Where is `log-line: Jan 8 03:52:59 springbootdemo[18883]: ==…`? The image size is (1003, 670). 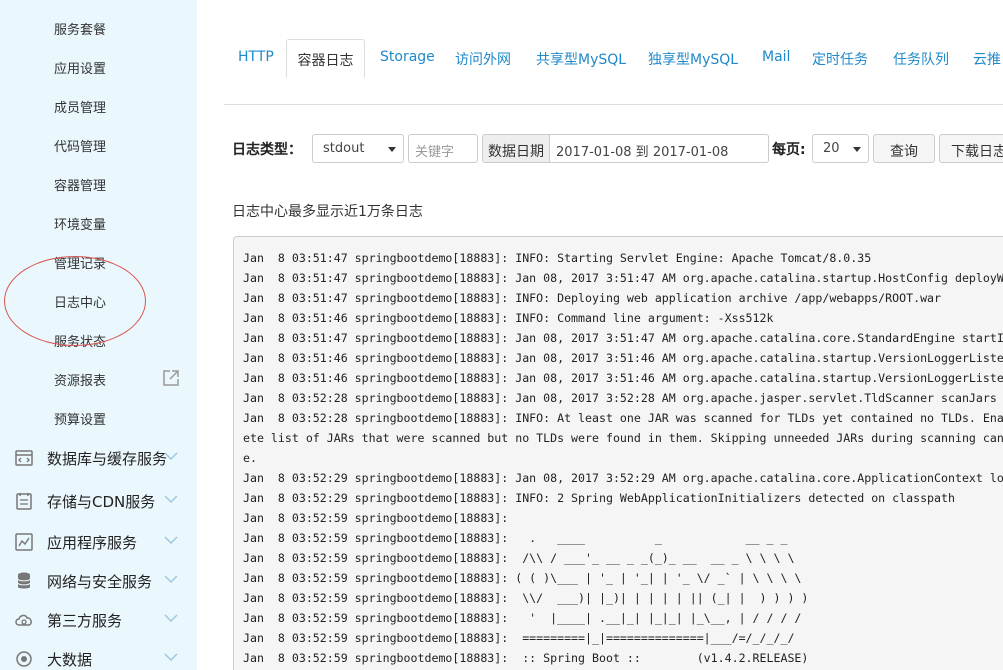 log-line: Jan 8 03:52:59 springbootdemo[18883]: ==… is located at coordinates (519, 638).